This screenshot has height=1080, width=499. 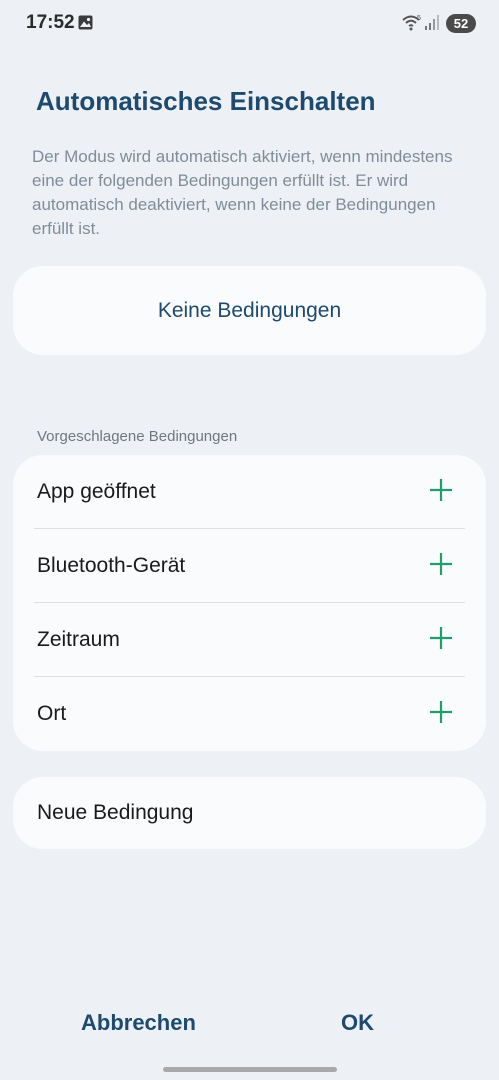 What do you see at coordinates (461, 23) in the screenshot?
I see `battery-indicator: 52` at bounding box center [461, 23].